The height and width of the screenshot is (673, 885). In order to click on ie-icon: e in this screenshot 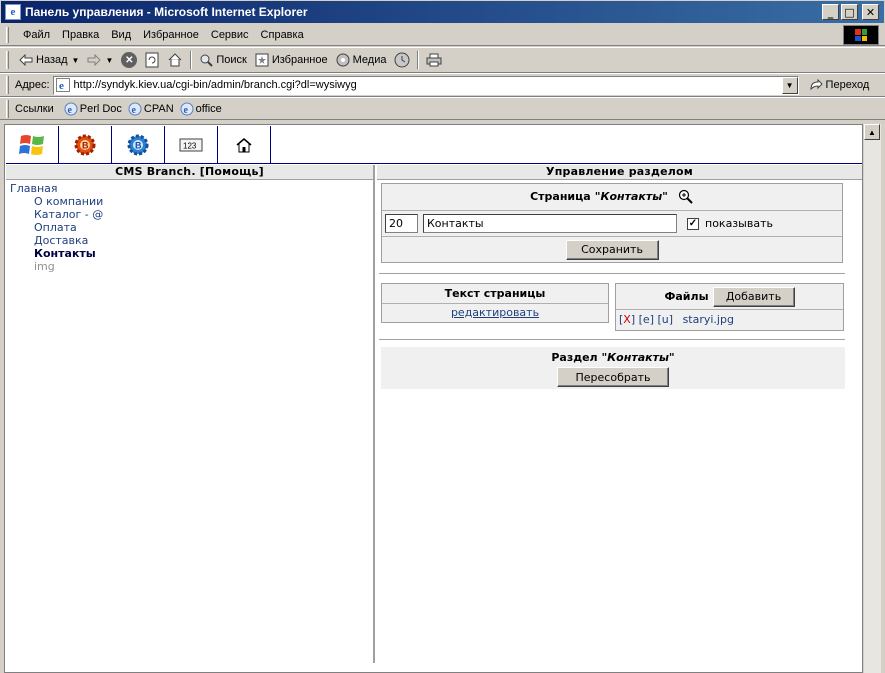, I will do `click(13, 12)`.